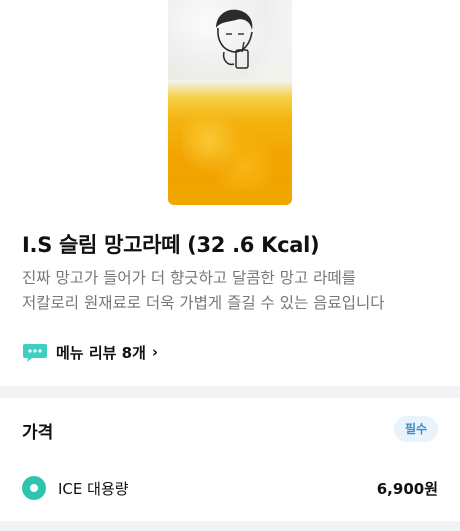 This screenshot has height=531, width=460. What do you see at coordinates (234, 39) in the screenshot?
I see `brand-logo-icon` at bounding box center [234, 39].